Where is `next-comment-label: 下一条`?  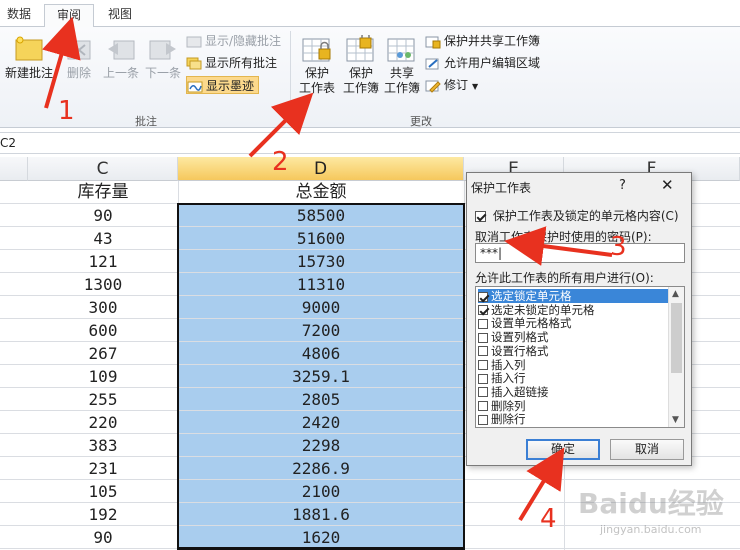
next-comment-label: 下一条 is located at coordinates (162, 73).